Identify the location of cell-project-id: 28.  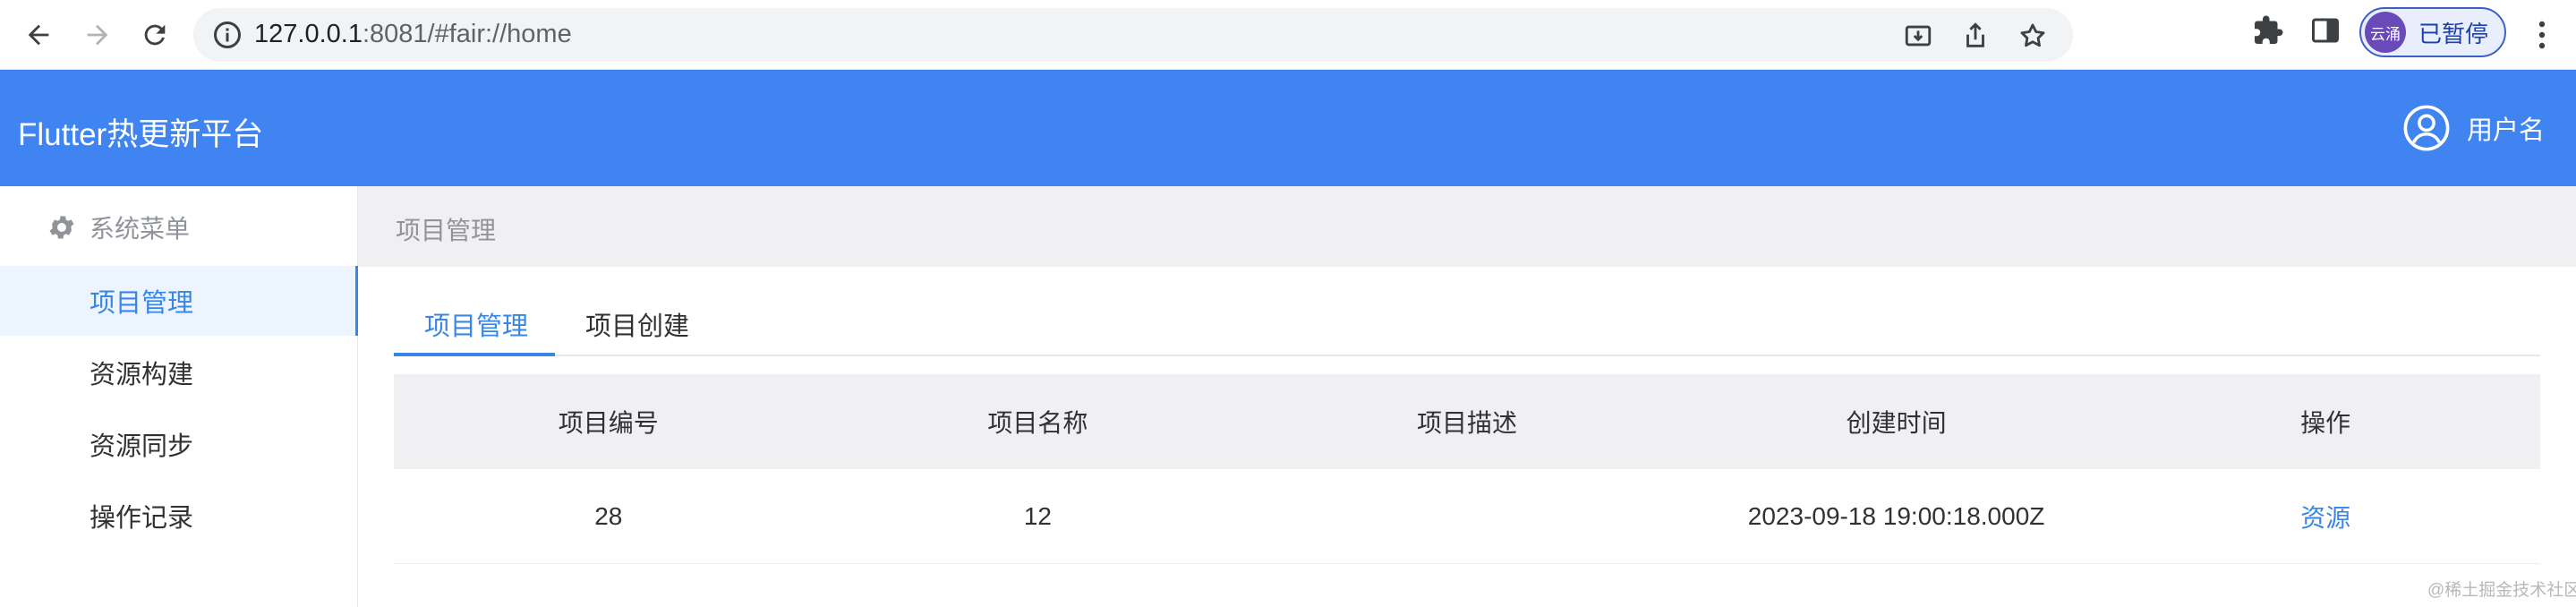
(608, 516).